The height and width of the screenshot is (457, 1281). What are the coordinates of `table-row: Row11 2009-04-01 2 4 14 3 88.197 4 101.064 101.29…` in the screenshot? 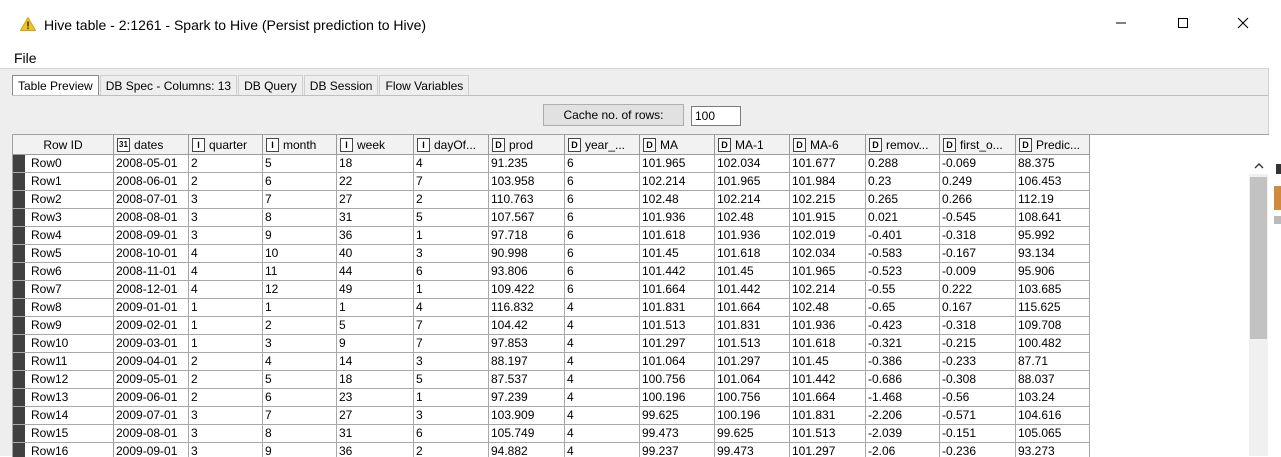 It's located at (551, 362).